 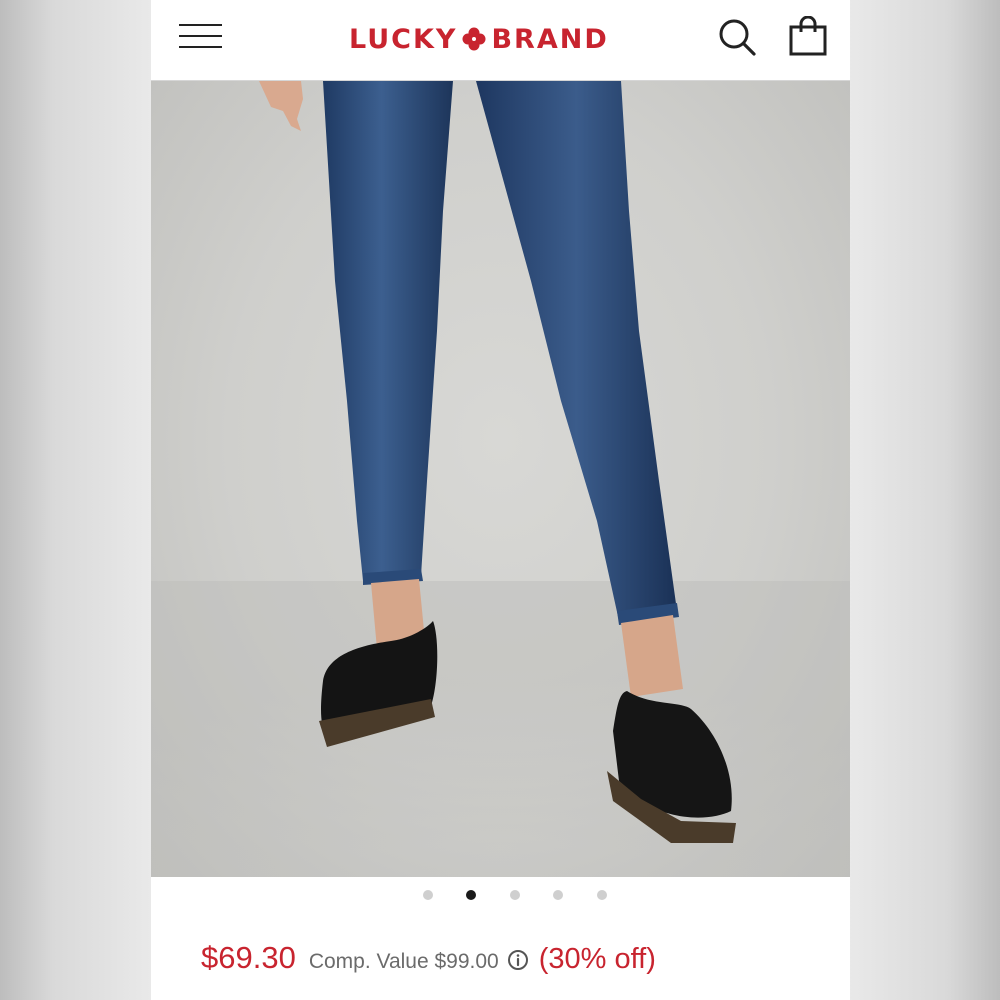 I want to click on brand-logo: LUCKY BRAND, so click(x=479, y=39).